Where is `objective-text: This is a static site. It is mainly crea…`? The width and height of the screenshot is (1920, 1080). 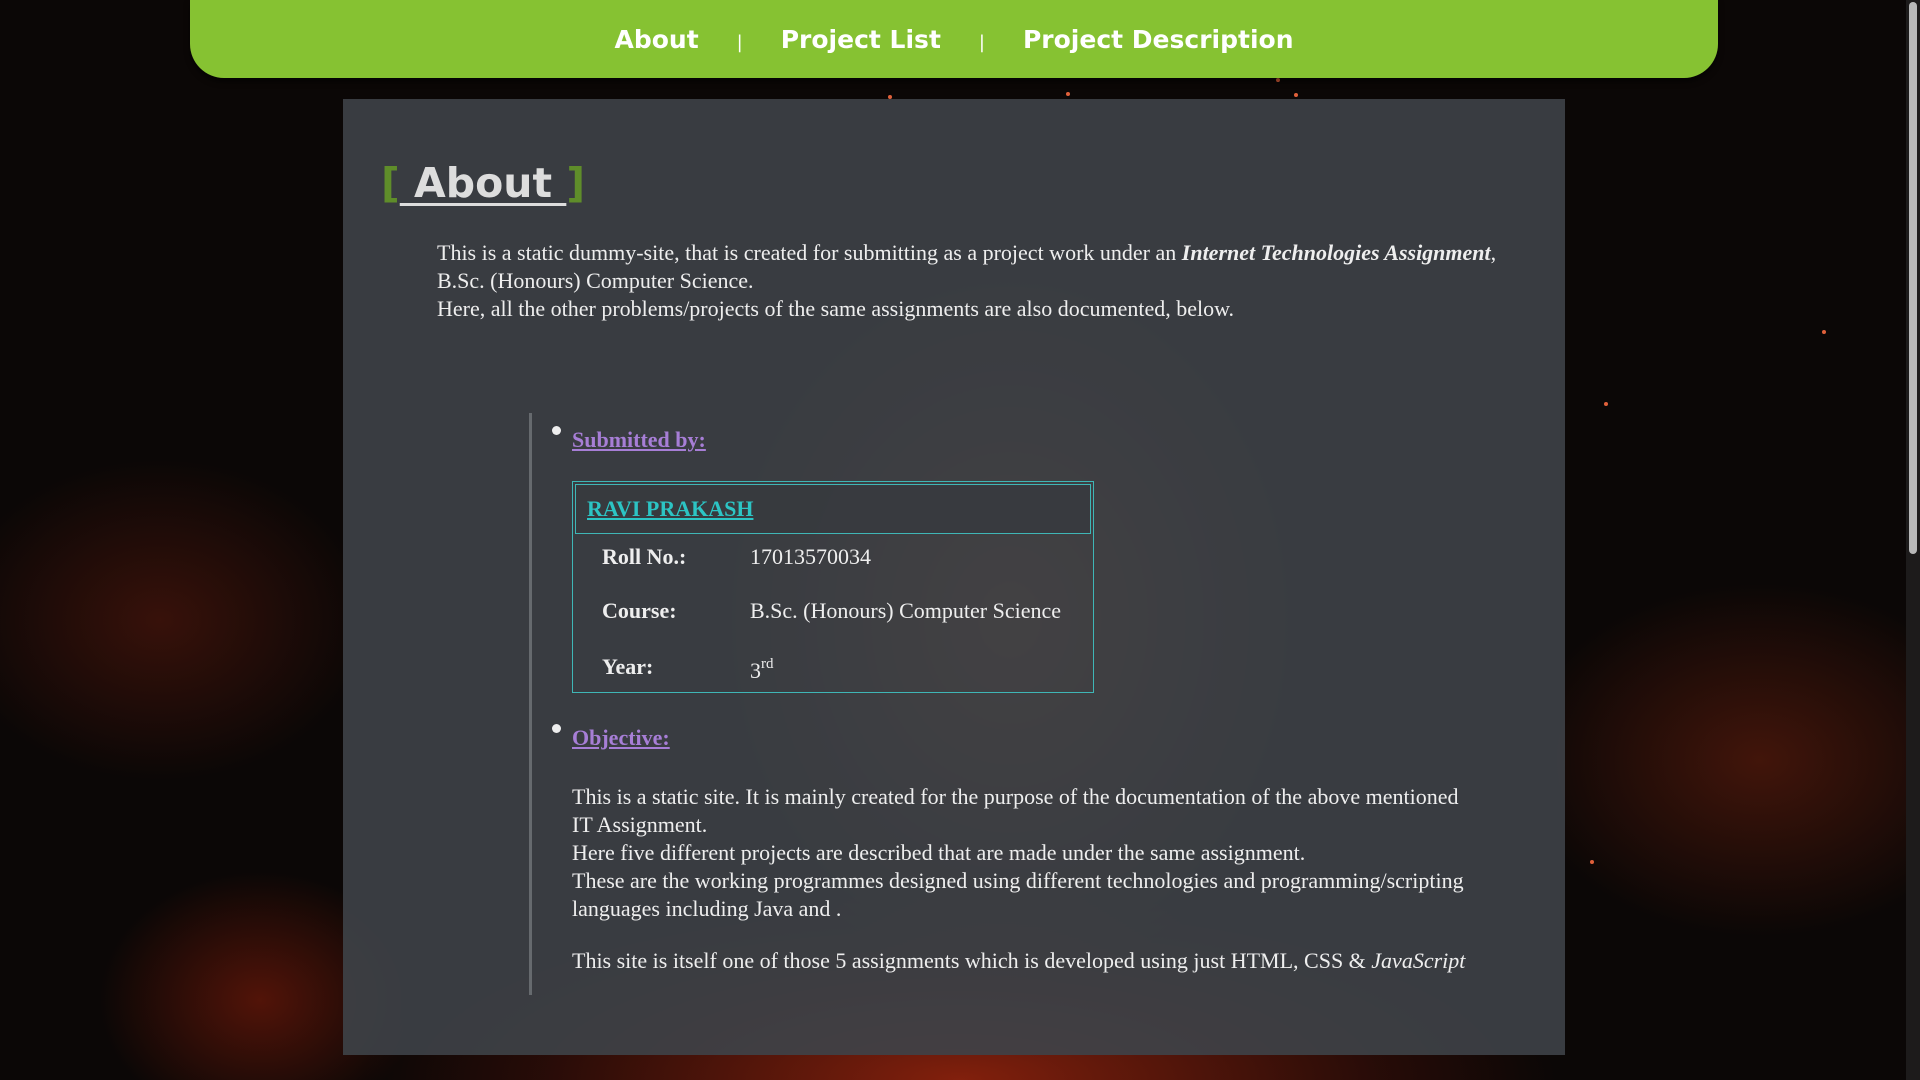 objective-text: This is a static site. It is mainly crea… is located at coordinates (1022, 879).